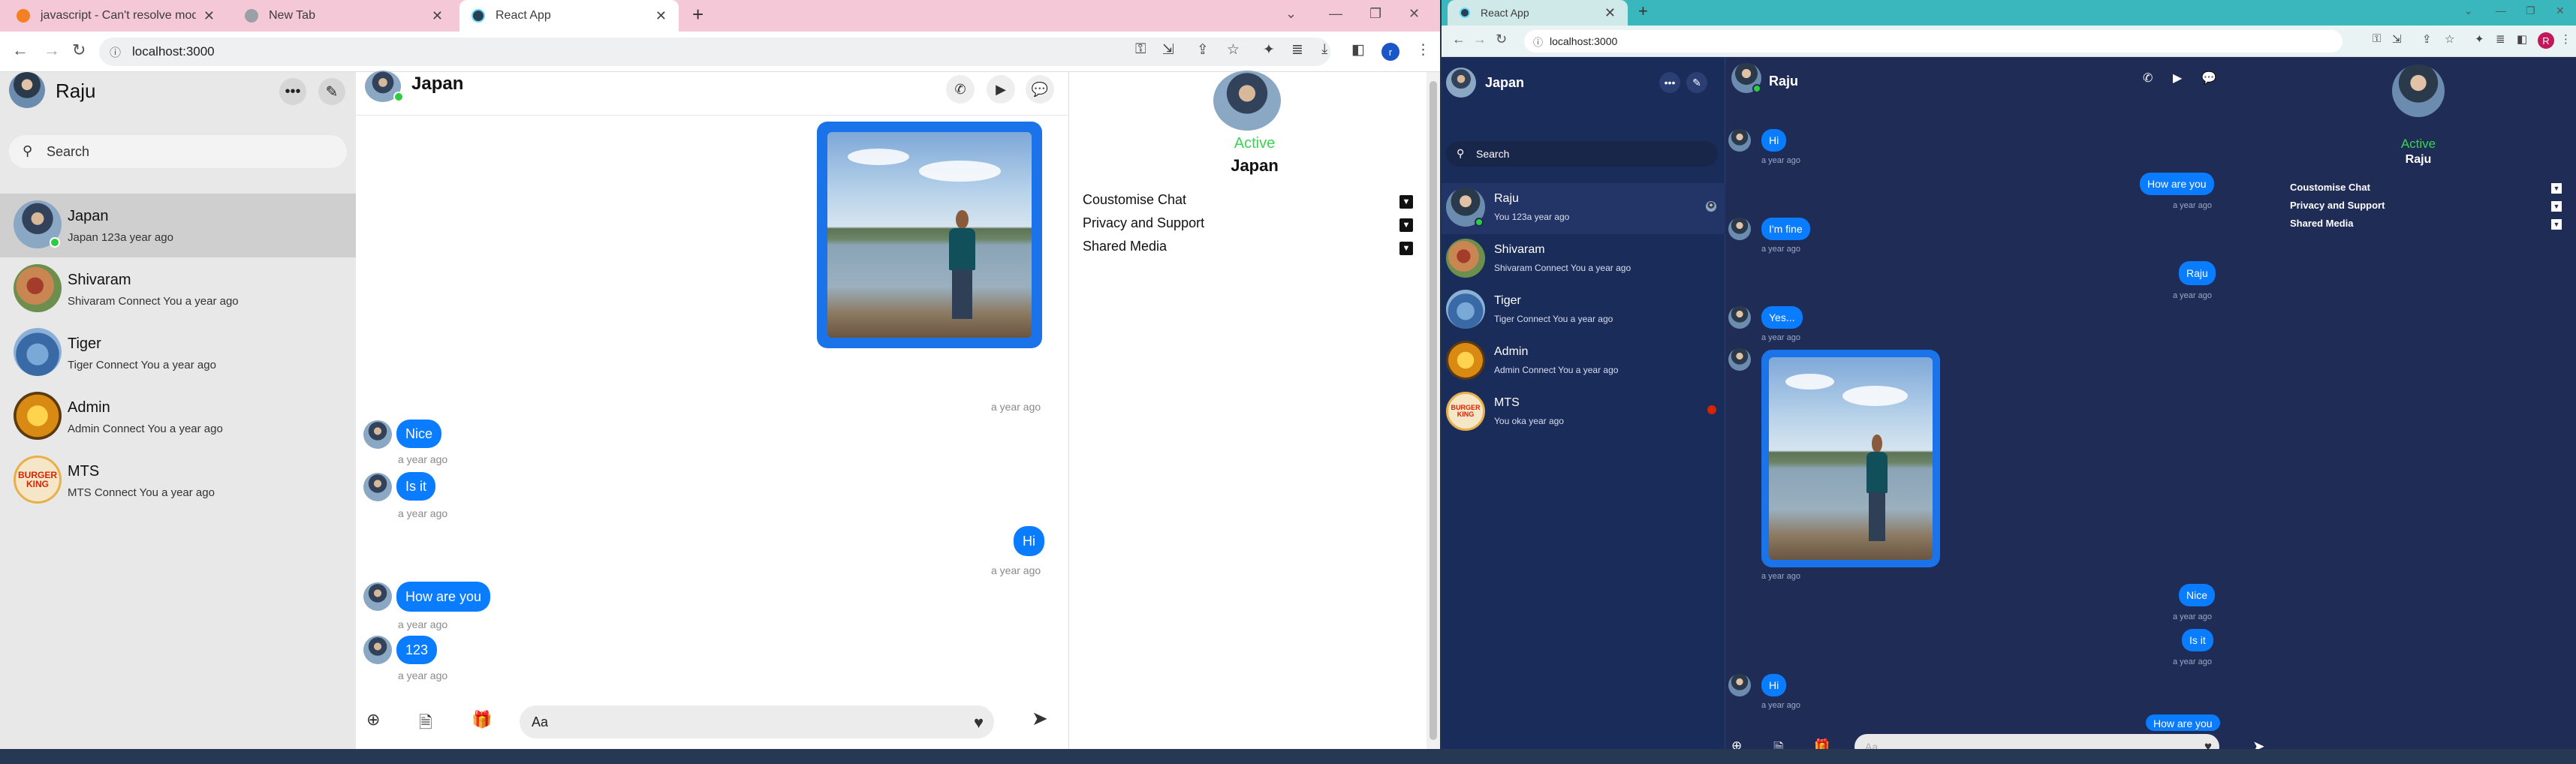 This screenshot has height=764, width=2576. What do you see at coordinates (1785, 229) in the screenshot?
I see `message-bubble: I'm fine` at bounding box center [1785, 229].